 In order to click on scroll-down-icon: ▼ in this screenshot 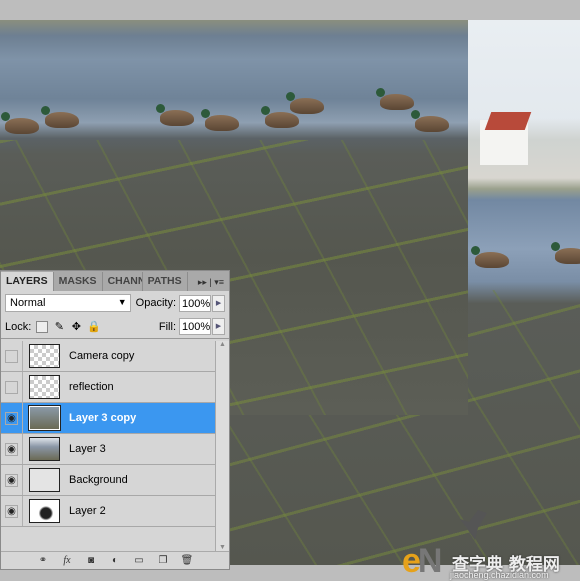, I will do `click(222, 547)`.